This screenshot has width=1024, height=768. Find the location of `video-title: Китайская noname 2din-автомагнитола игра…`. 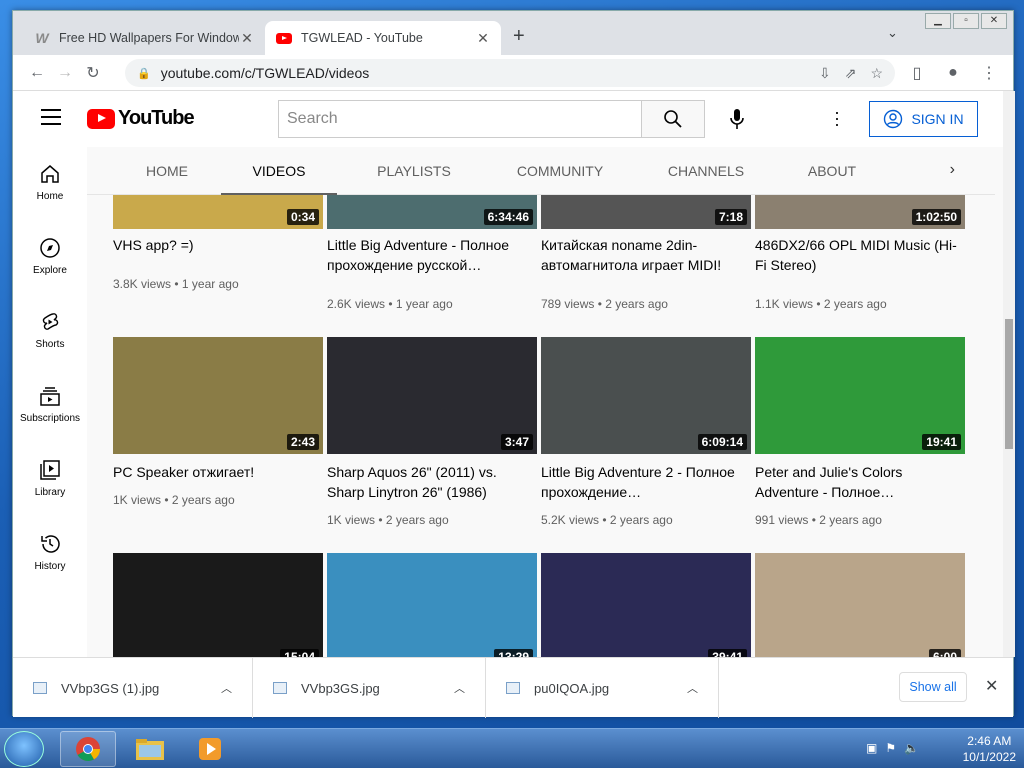

video-title: Китайская noname 2din-автомагнитола игра… is located at coordinates (646, 255).